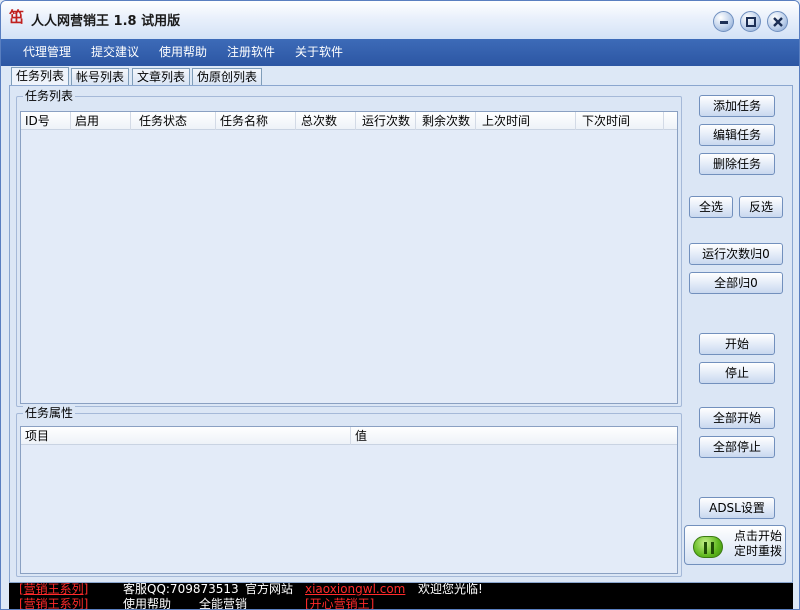  What do you see at coordinates (223, 603) in the screenshot?
I see `status-marketing: 全能营销` at bounding box center [223, 603].